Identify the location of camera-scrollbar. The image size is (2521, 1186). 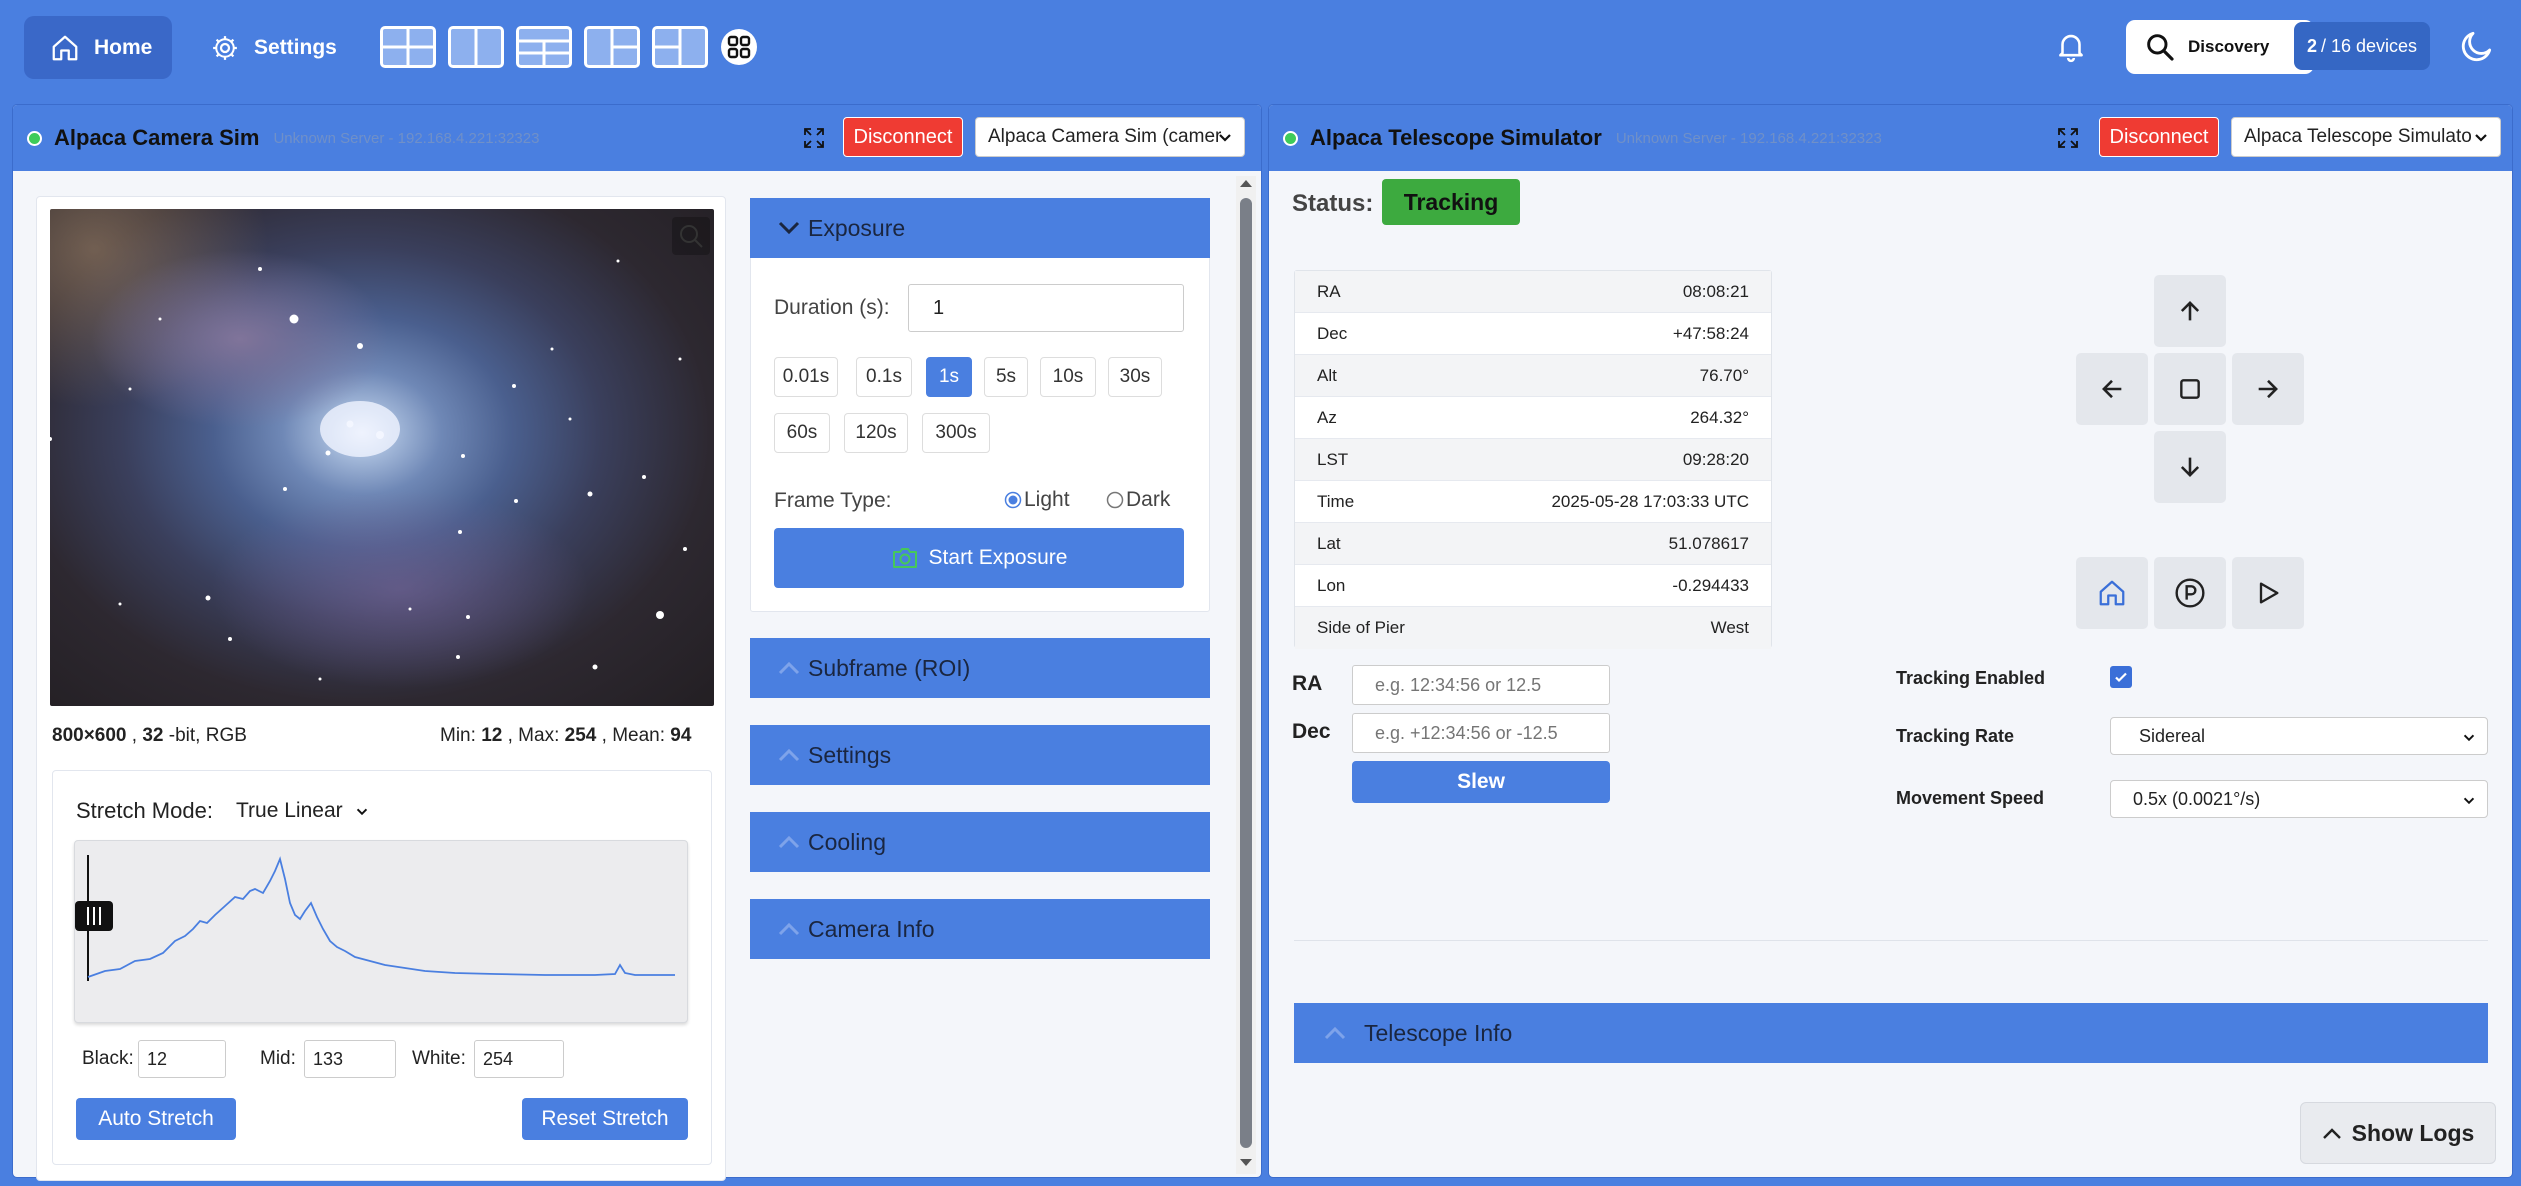
(1246, 675).